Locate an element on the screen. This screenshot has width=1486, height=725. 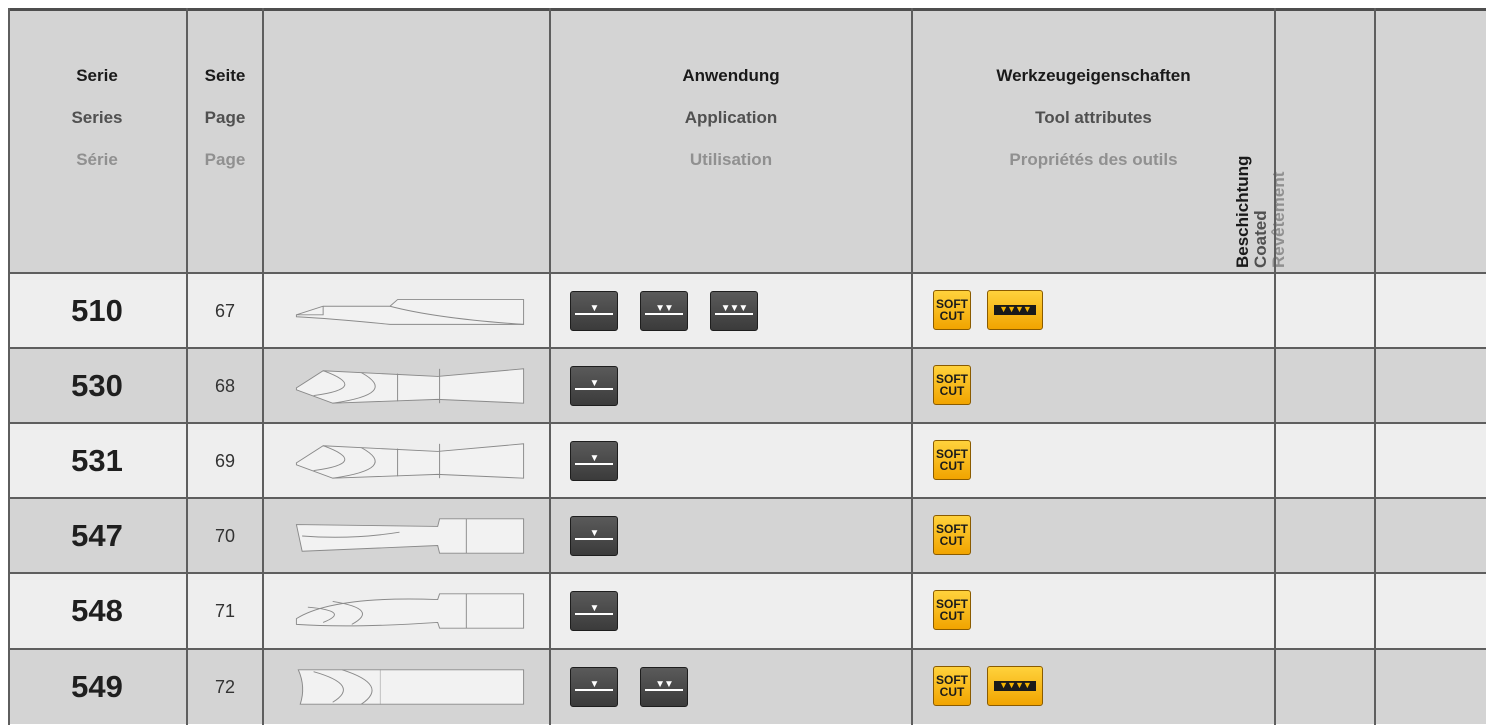
table-row: 547 70 ▼ SOFT CUT is located at coordinates (747, 536).